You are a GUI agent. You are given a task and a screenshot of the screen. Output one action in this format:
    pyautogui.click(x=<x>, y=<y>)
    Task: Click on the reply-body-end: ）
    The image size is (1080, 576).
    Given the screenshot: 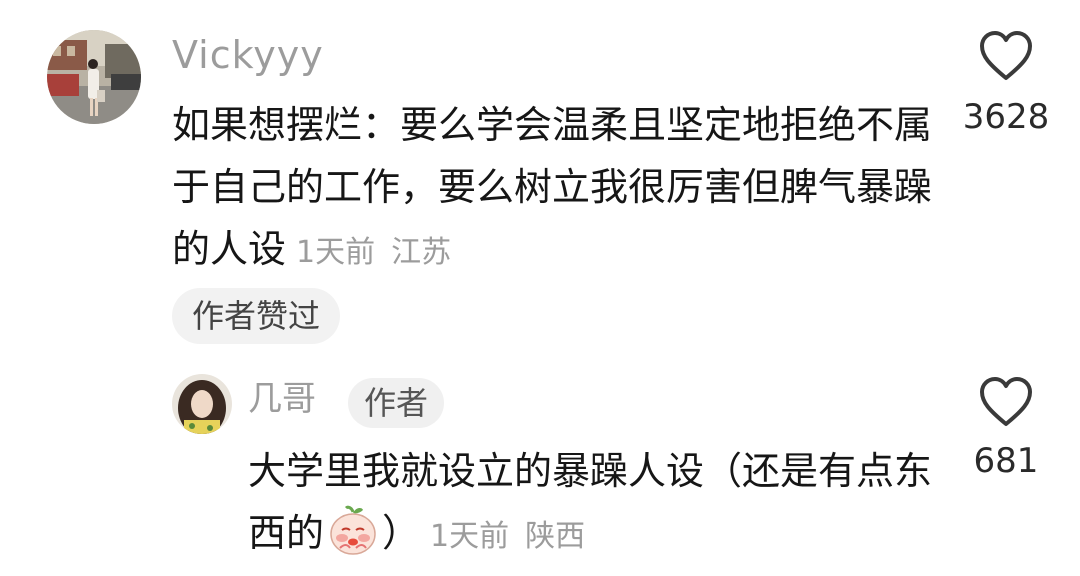 What is the action you would take?
    pyautogui.click(x=401, y=533)
    